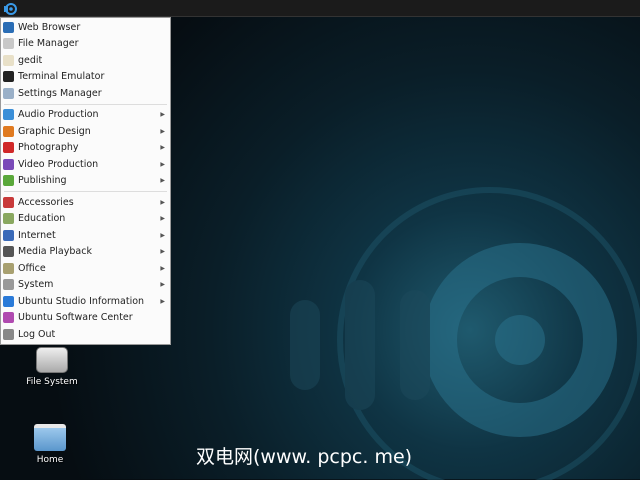 This screenshot has height=480, width=640. Describe the element at coordinates (85, 202) in the screenshot. I see `menu-item-accessories: Accessories ▶` at that location.